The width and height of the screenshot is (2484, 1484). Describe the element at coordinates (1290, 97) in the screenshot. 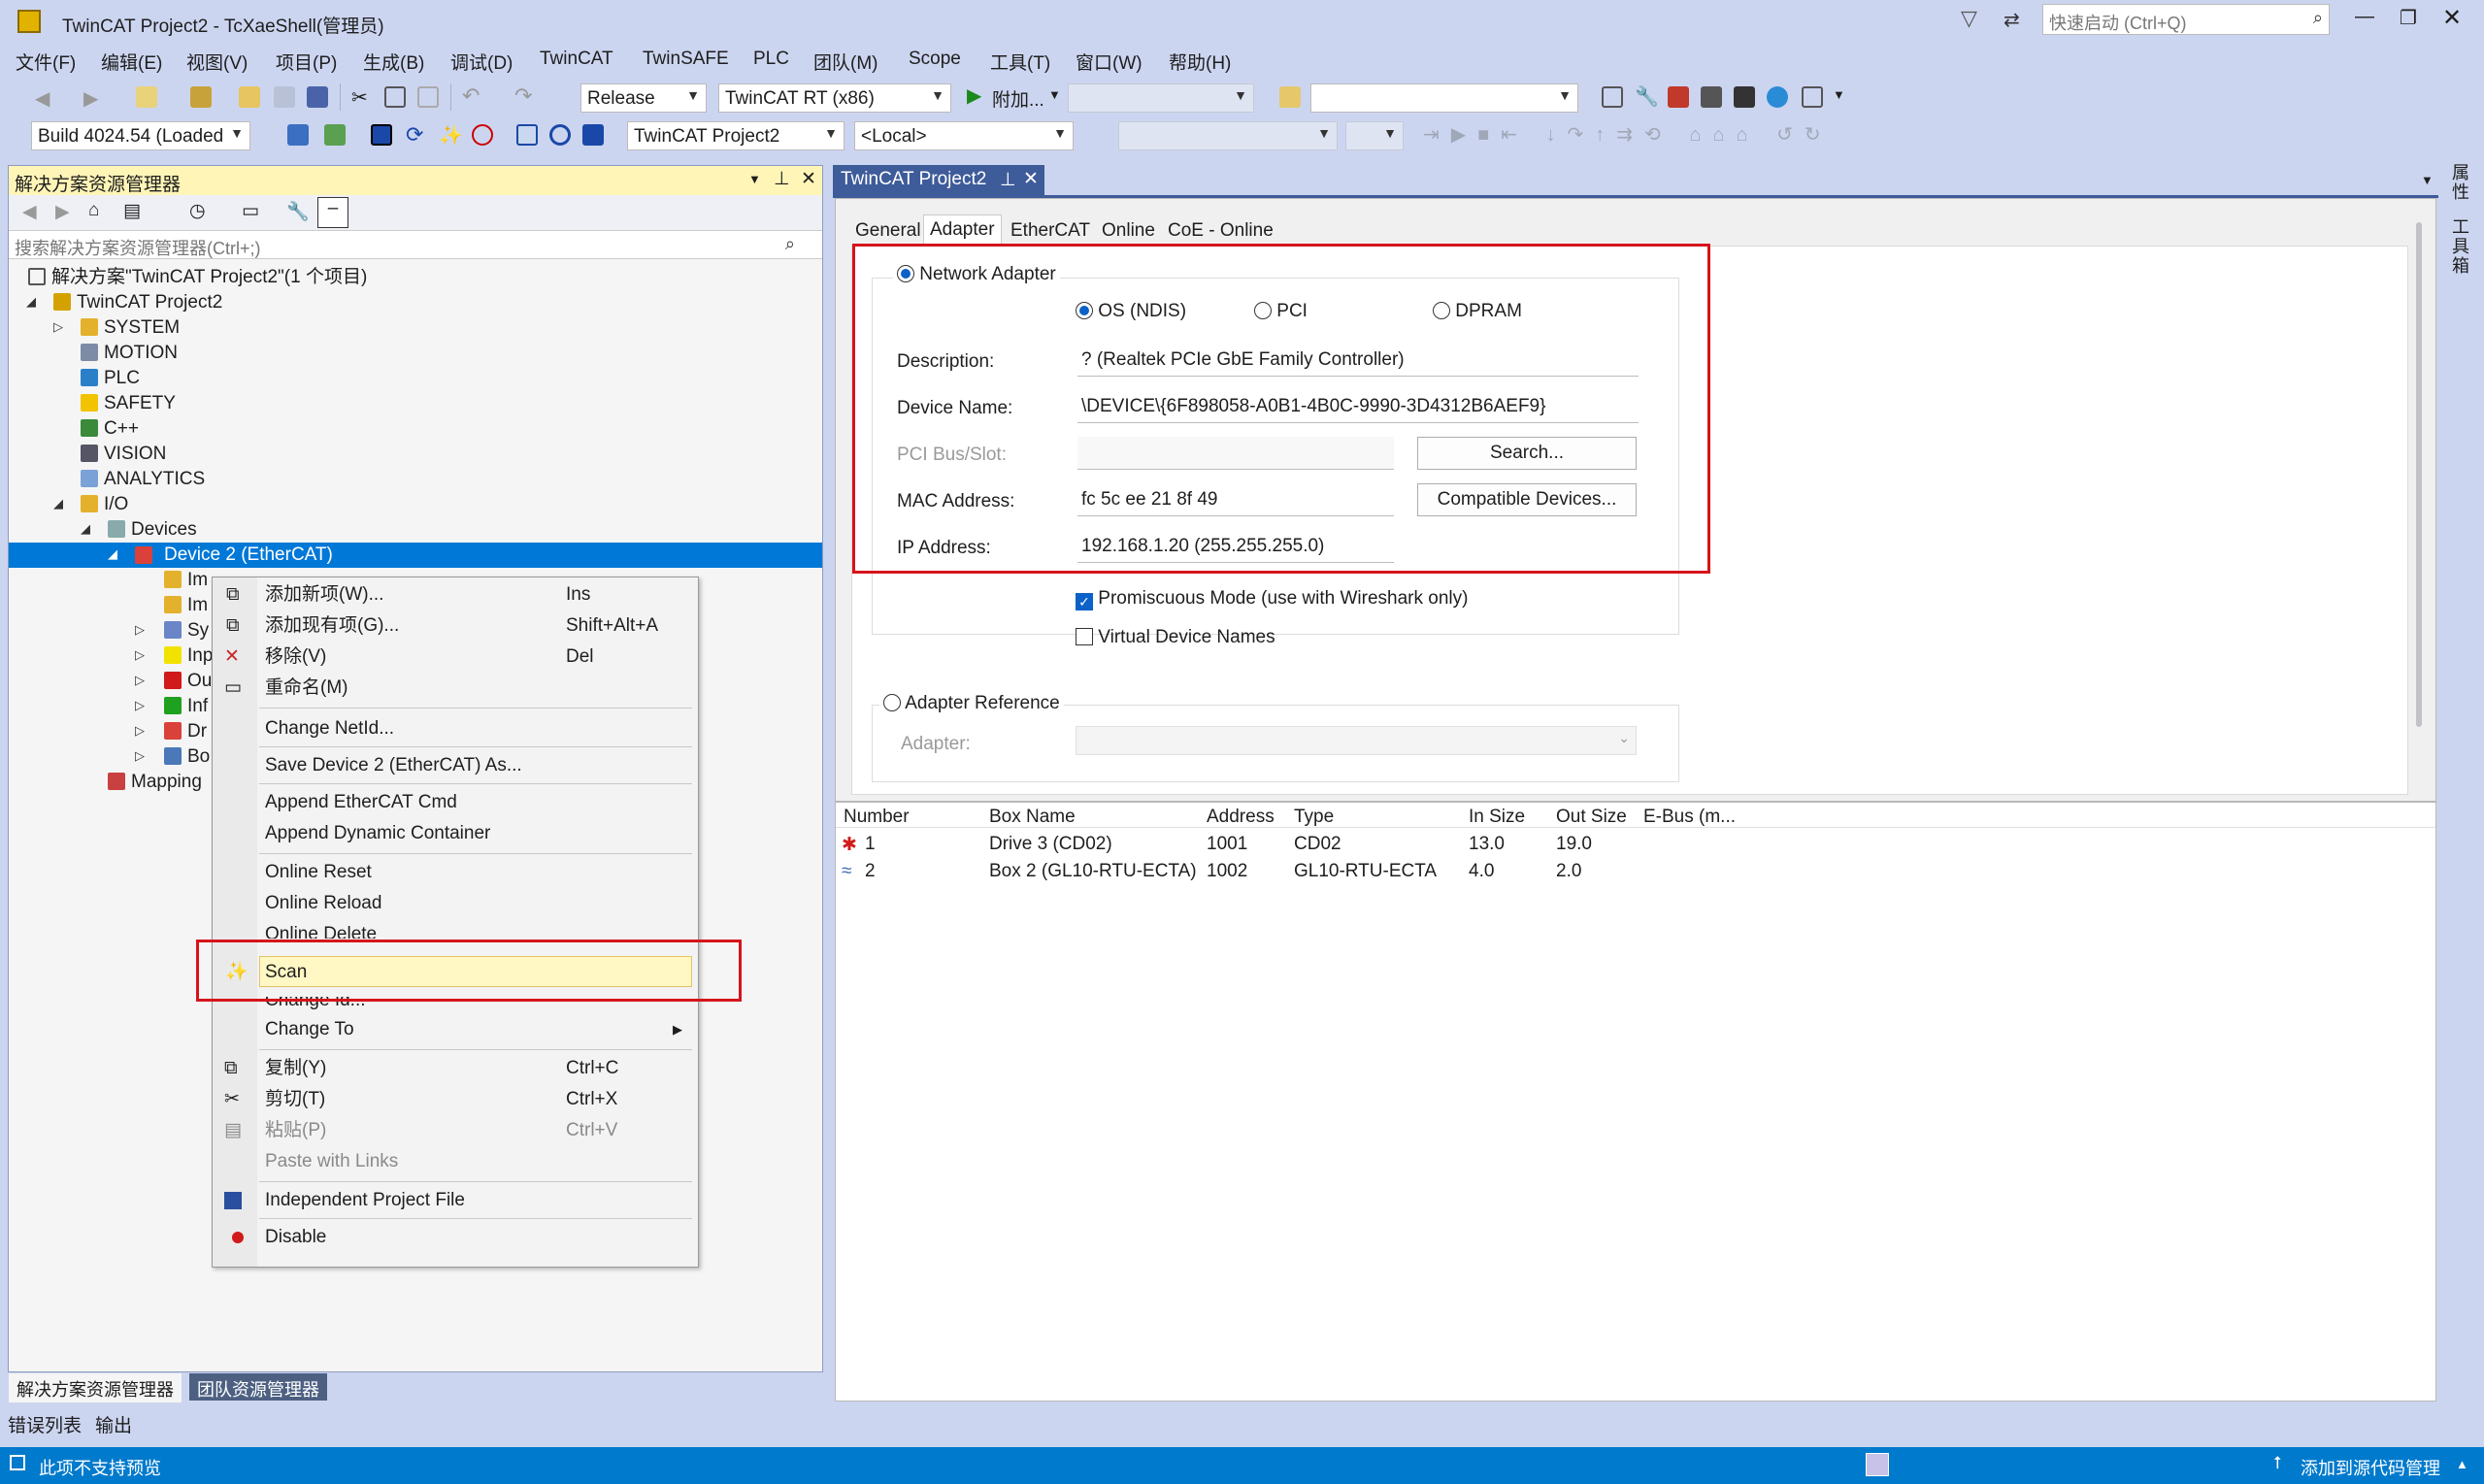

I see `find-icon` at that location.